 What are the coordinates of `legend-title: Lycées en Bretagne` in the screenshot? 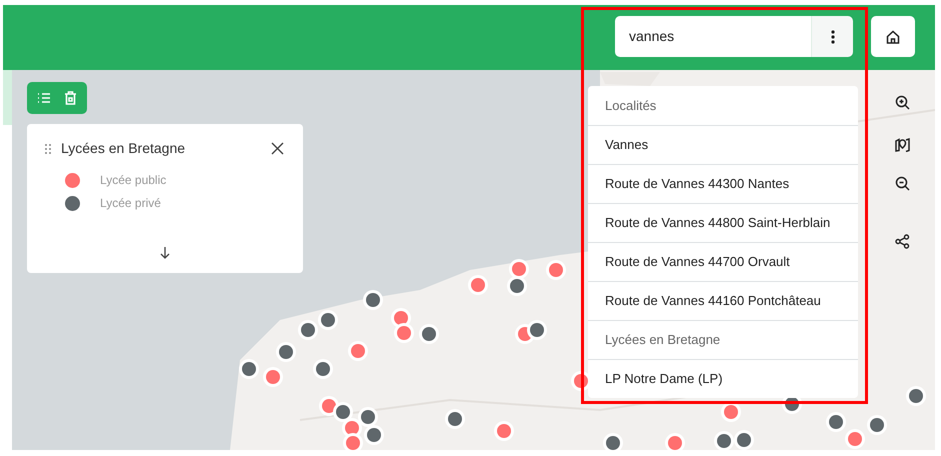 It's located at (123, 148).